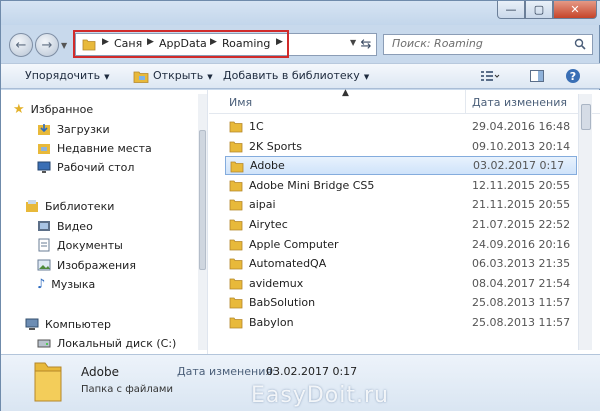 The height and width of the screenshot is (411, 600). Describe the element at coordinates (320, 395) in the screenshot. I see `watermark-text: EasyDoit.ru` at that location.